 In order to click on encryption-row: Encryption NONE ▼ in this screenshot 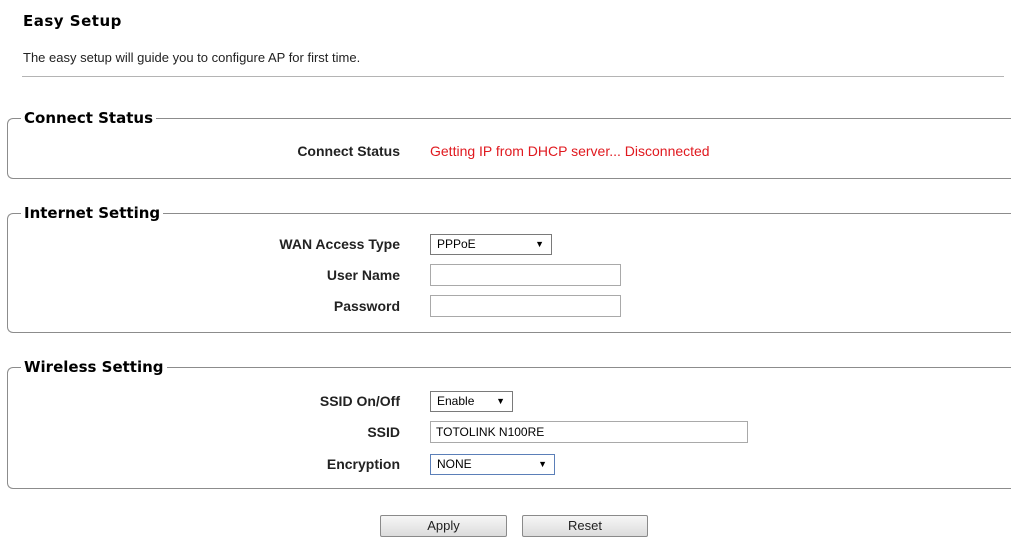, I will do `click(508, 464)`.